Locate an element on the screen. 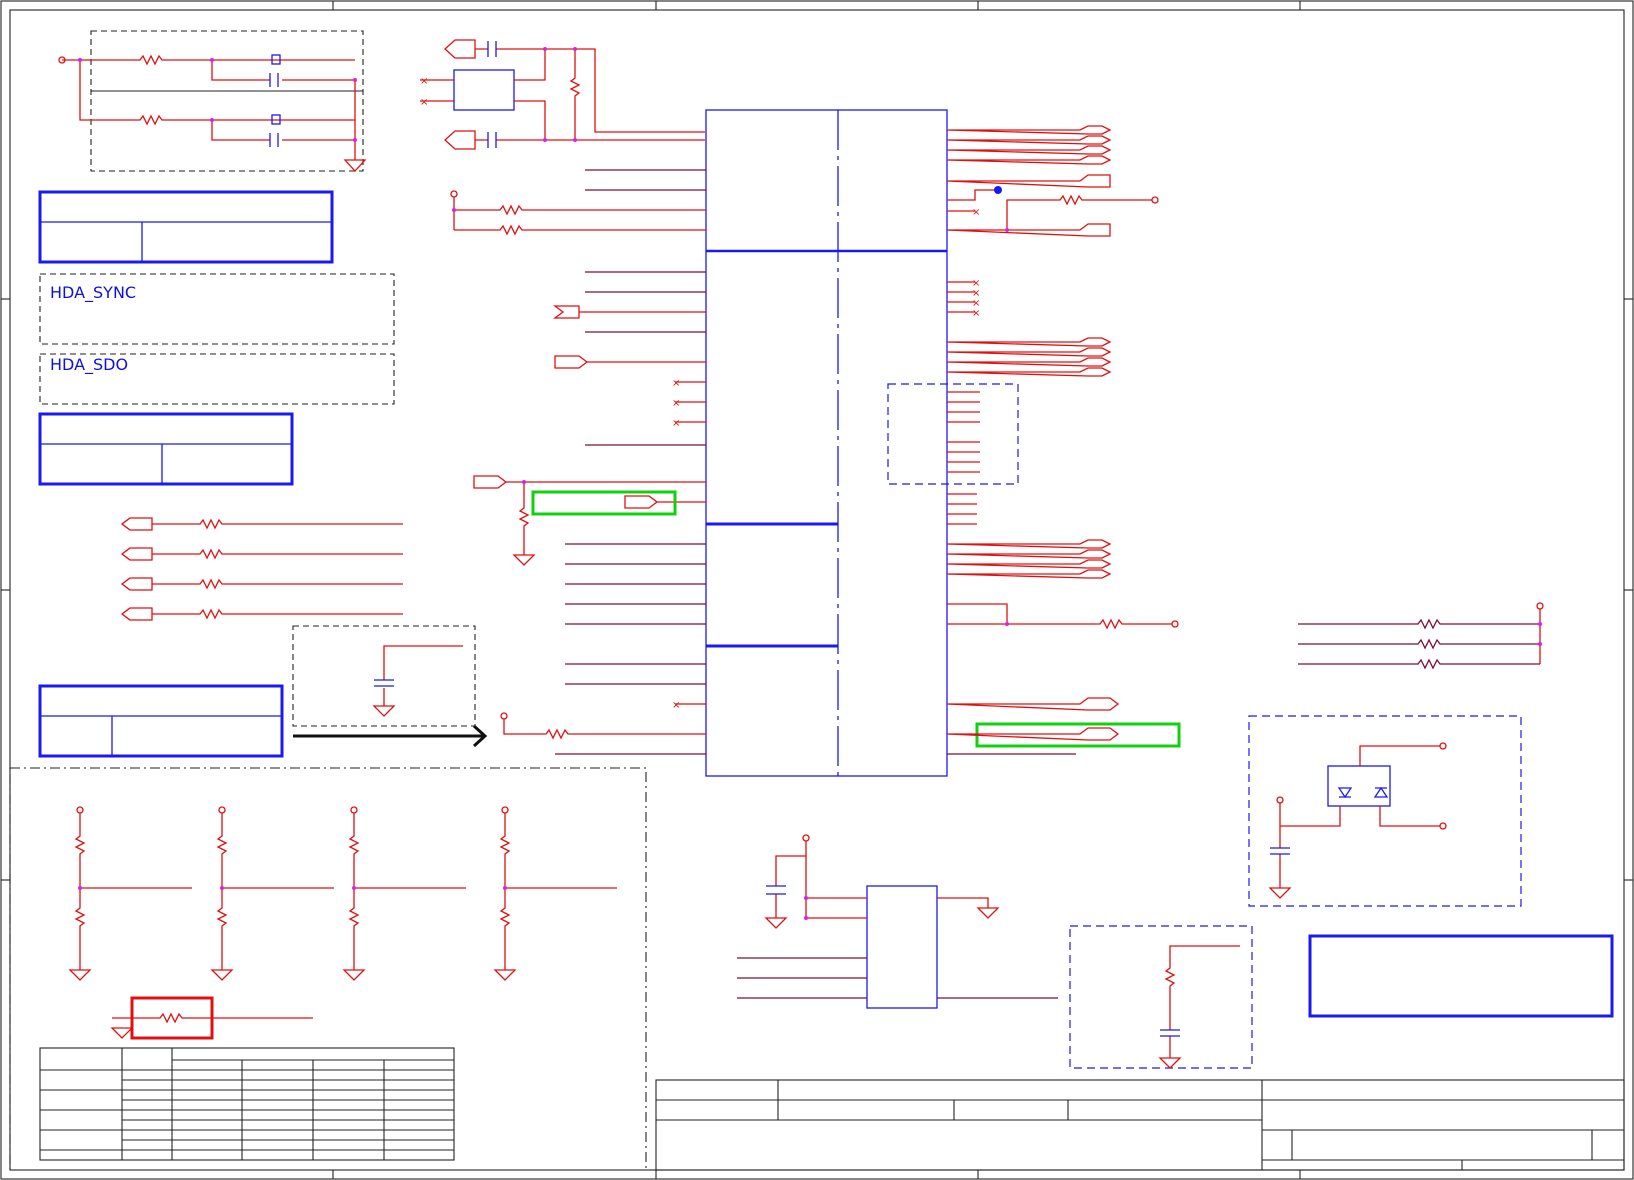  highlight-box-left is located at coordinates (604, 503).